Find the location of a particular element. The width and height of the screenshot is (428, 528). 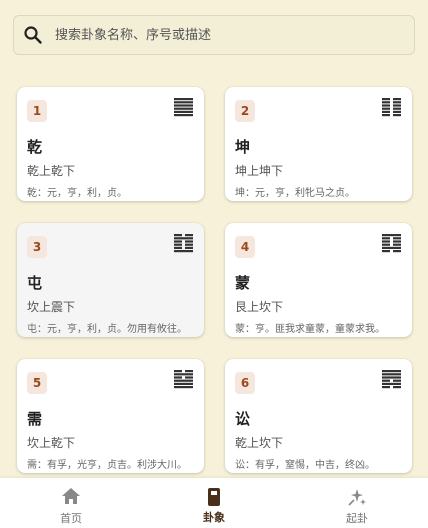

nav-hexagrams: 卦象 is located at coordinates (214, 503).